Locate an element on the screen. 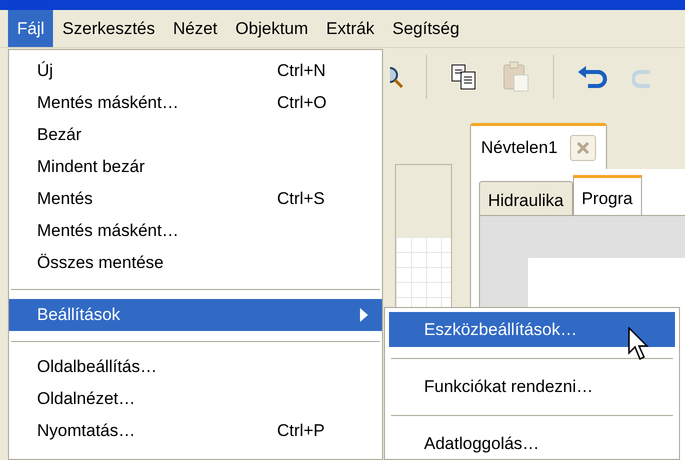 This screenshot has width=685, height=460. menu-item: Mindent bezár is located at coordinates (195, 167).